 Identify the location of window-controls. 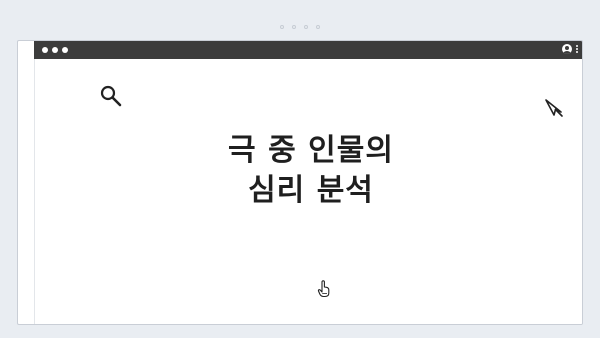
(55, 50).